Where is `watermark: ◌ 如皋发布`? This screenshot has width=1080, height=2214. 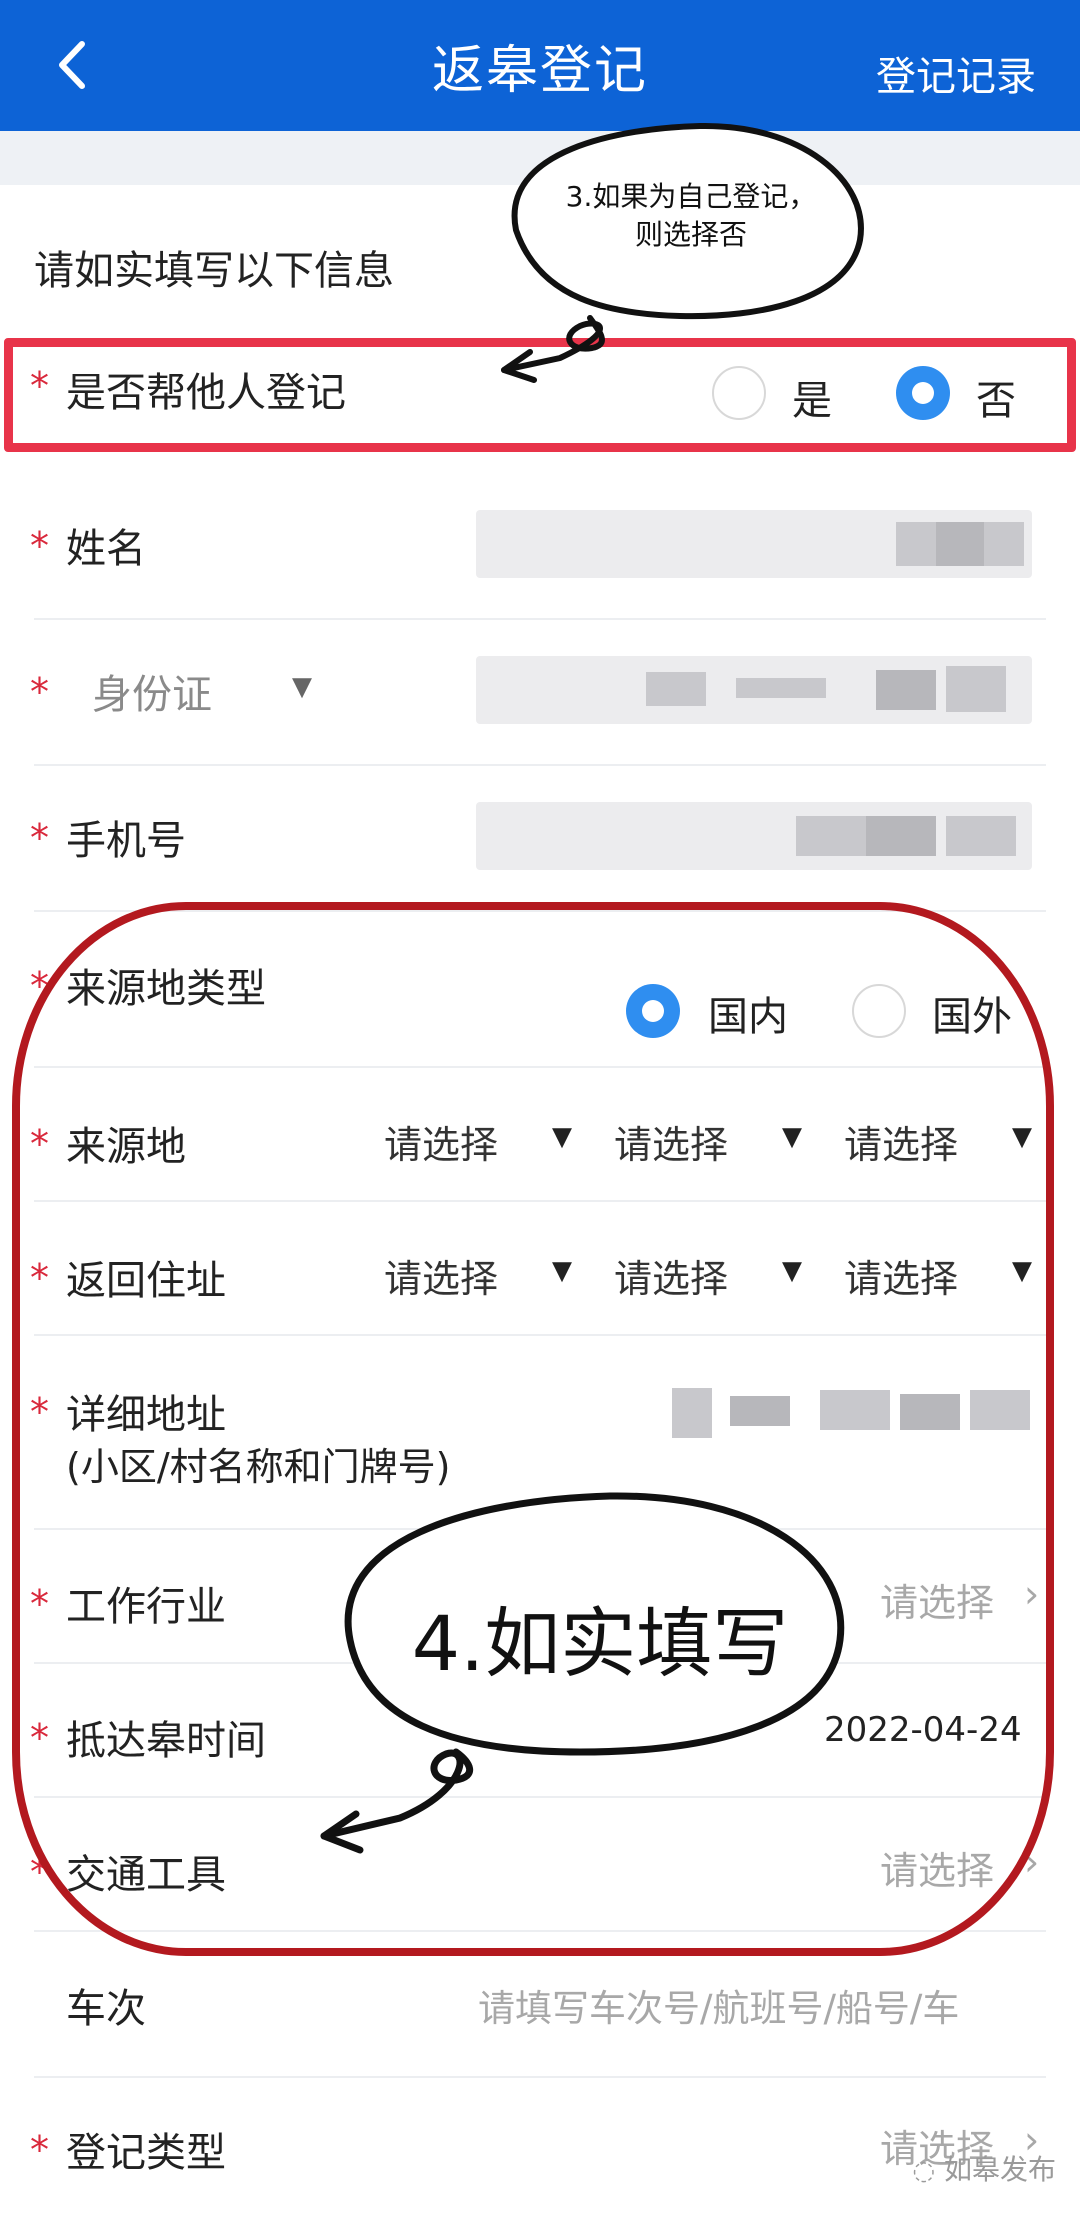
watermark: ◌ 如皋发布 is located at coordinates (984, 2169).